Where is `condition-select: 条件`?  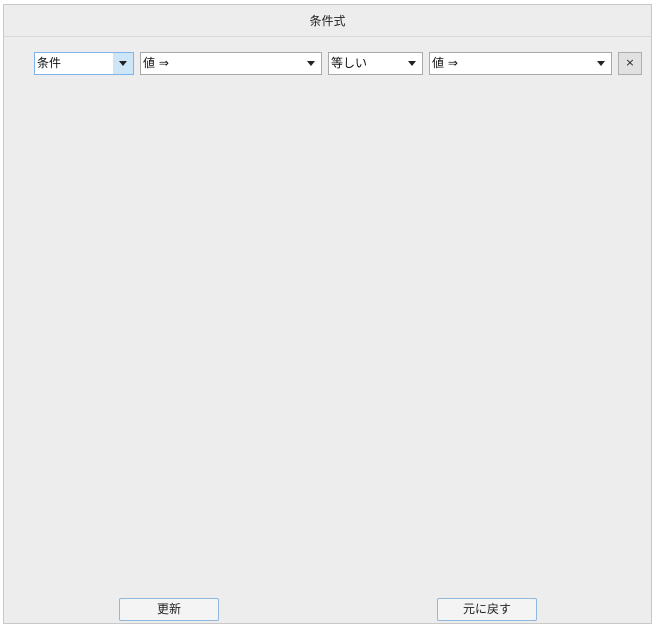 condition-select: 条件 is located at coordinates (84, 63).